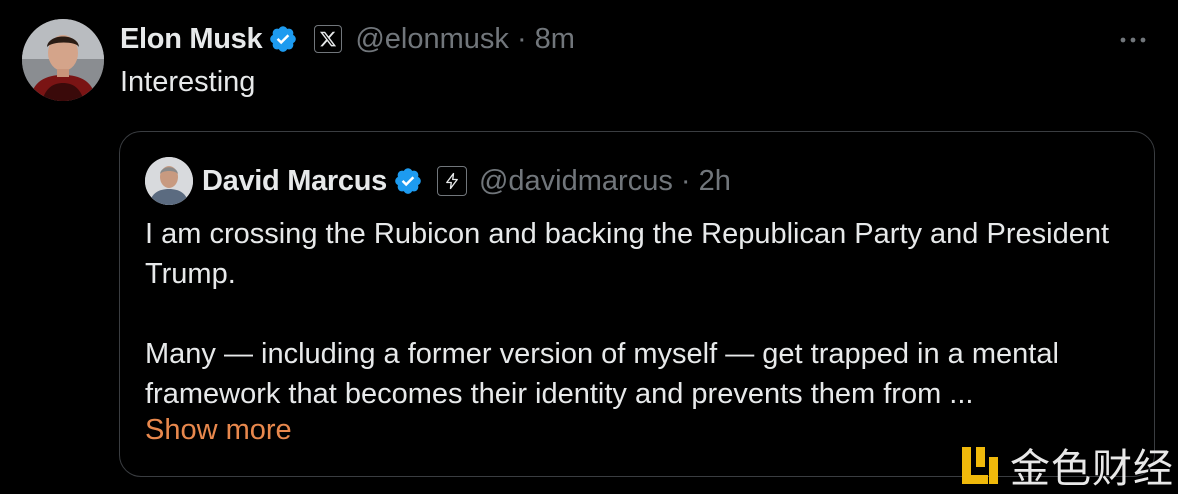 The width and height of the screenshot is (1178, 494). What do you see at coordinates (605, 181) in the screenshot?
I see `quoted-author-handle-time: @davidmarcus · 2h` at bounding box center [605, 181].